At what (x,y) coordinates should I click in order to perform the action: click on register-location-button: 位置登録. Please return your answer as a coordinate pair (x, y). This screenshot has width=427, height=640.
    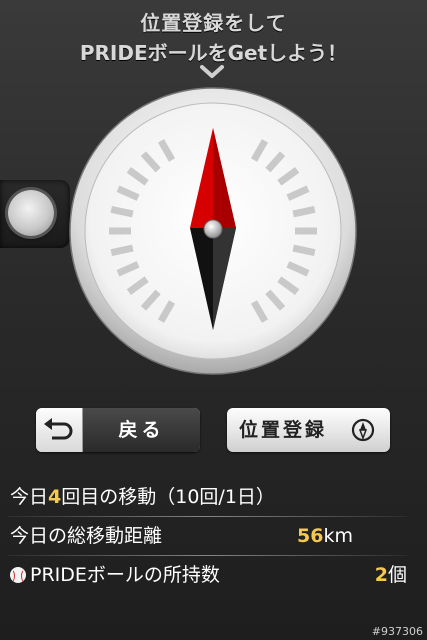
    Looking at the image, I should click on (308, 430).